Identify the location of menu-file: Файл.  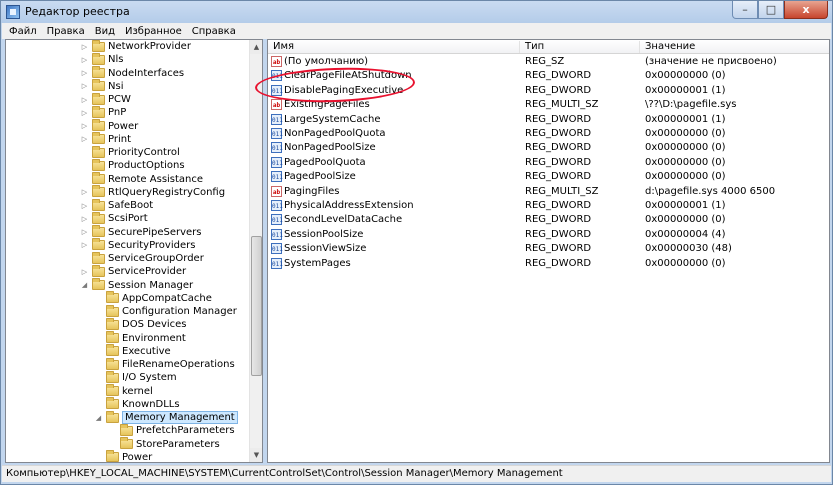
(23, 31).